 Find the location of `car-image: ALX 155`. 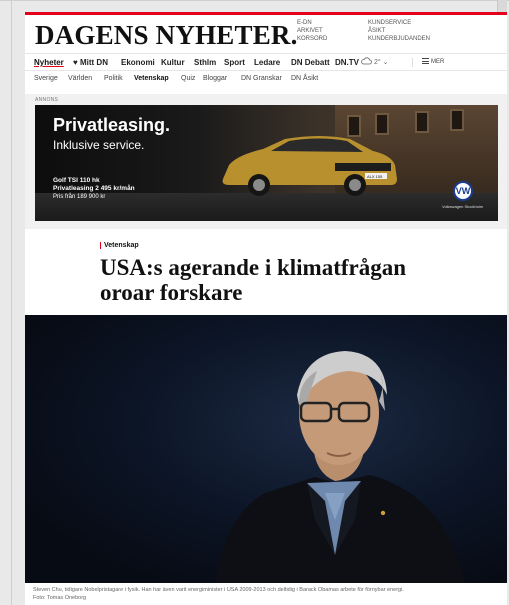

car-image: ALX 155 is located at coordinates (309, 166).